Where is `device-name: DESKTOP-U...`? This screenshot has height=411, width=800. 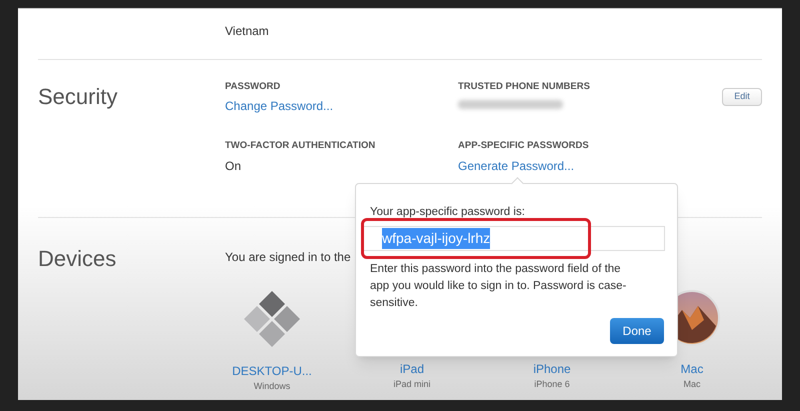
device-name: DESKTOP-U... is located at coordinates (272, 371).